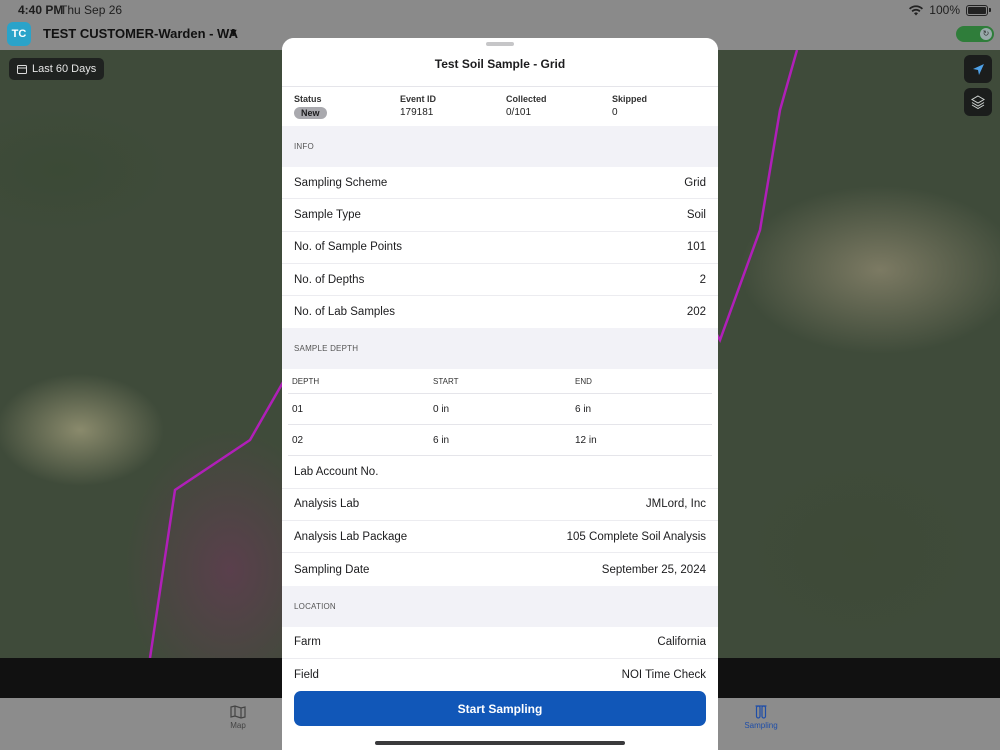 This screenshot has height=750, width=1000. Describe the element at coordinates (500, 505) in the screenshot. I see `lab-row-analysis-lab: Analysis Lab JMLord, Inc` at that location.